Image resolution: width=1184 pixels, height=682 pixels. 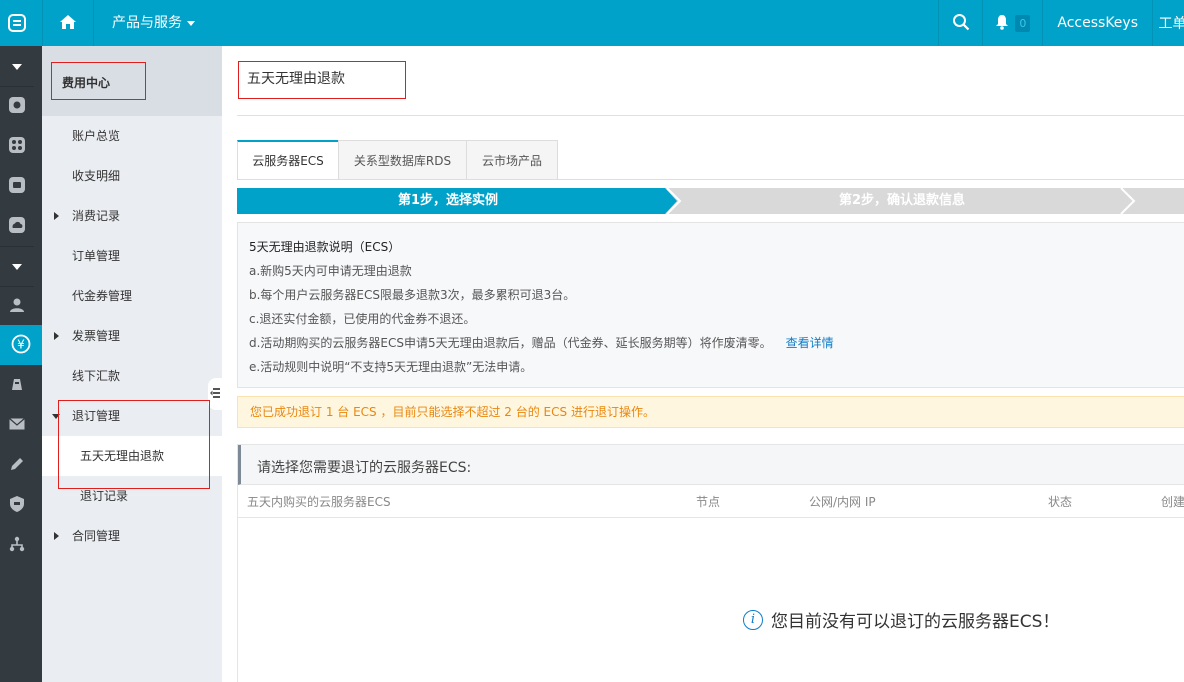 I want to click on sidebar-item-label: 收支明细, so click(x=96, y=176).